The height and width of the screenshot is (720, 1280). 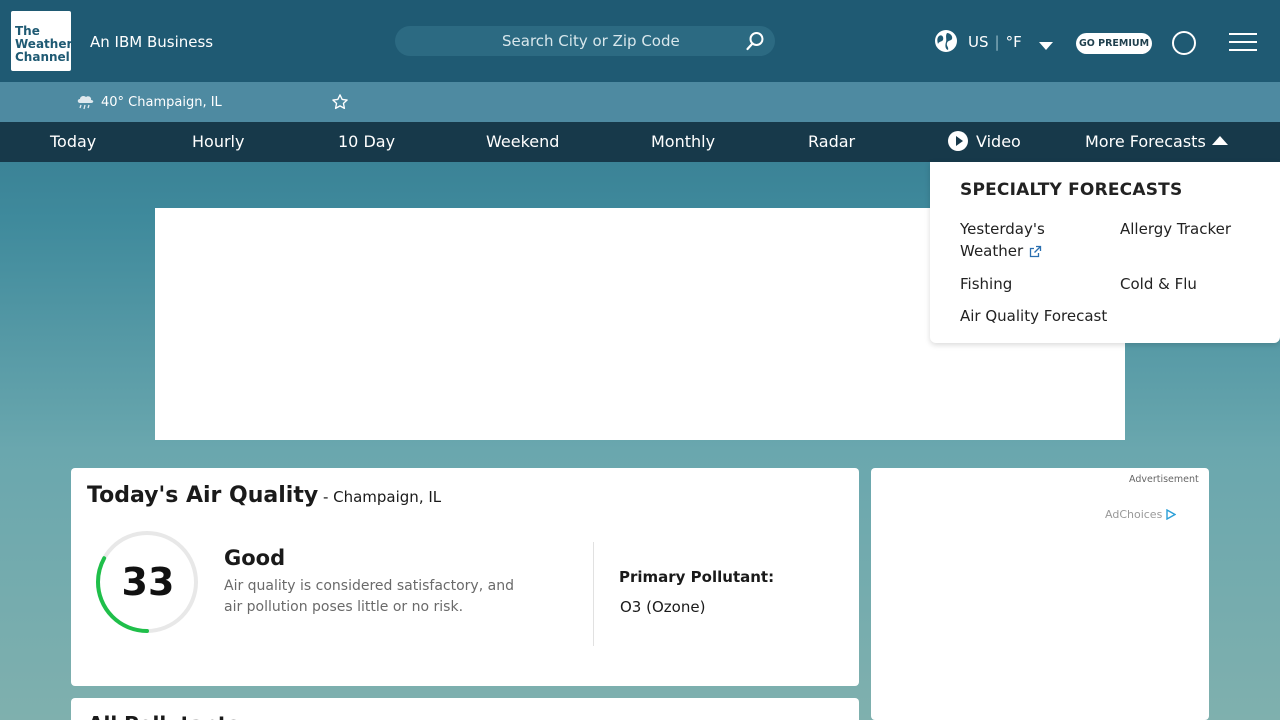 I want to click on primary-pollutant-value: O3 (Ozone), so click(x=663, y=607).